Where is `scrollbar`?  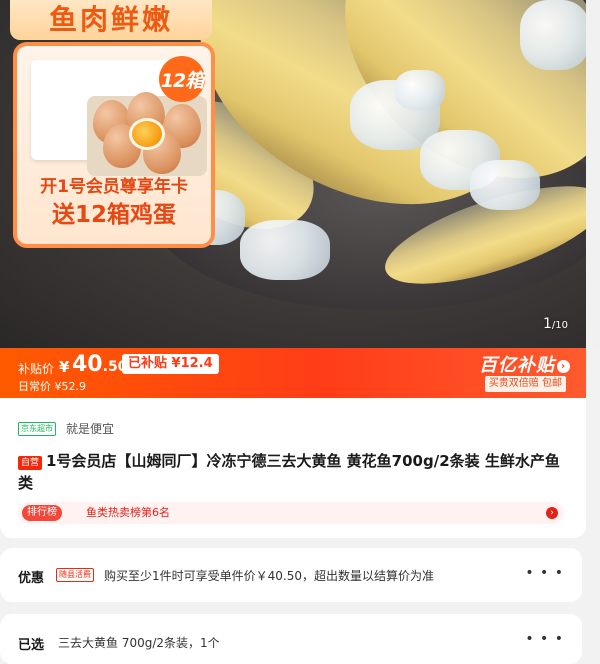 scrollbar is located at coordinates (593, 174).